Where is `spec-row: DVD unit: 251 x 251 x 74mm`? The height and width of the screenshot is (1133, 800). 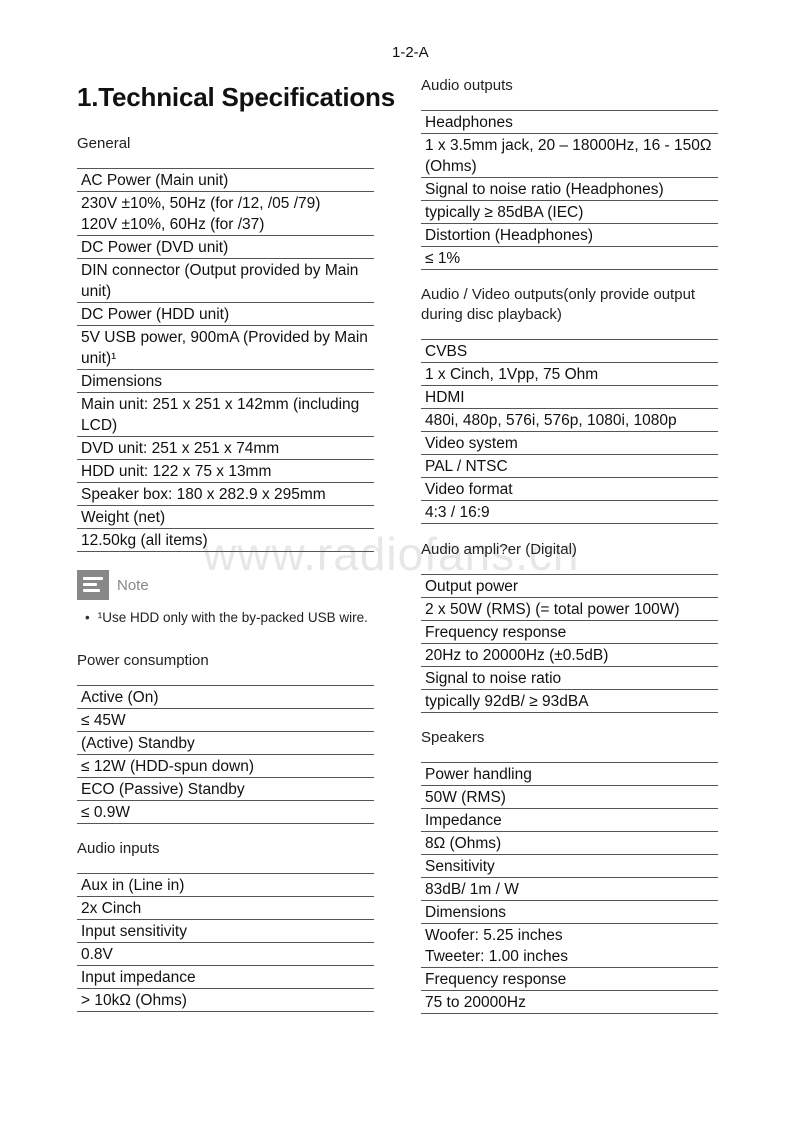
spec-row: DVD unit: 251 x 251 x 74mm is located at coordinates (225, 448).